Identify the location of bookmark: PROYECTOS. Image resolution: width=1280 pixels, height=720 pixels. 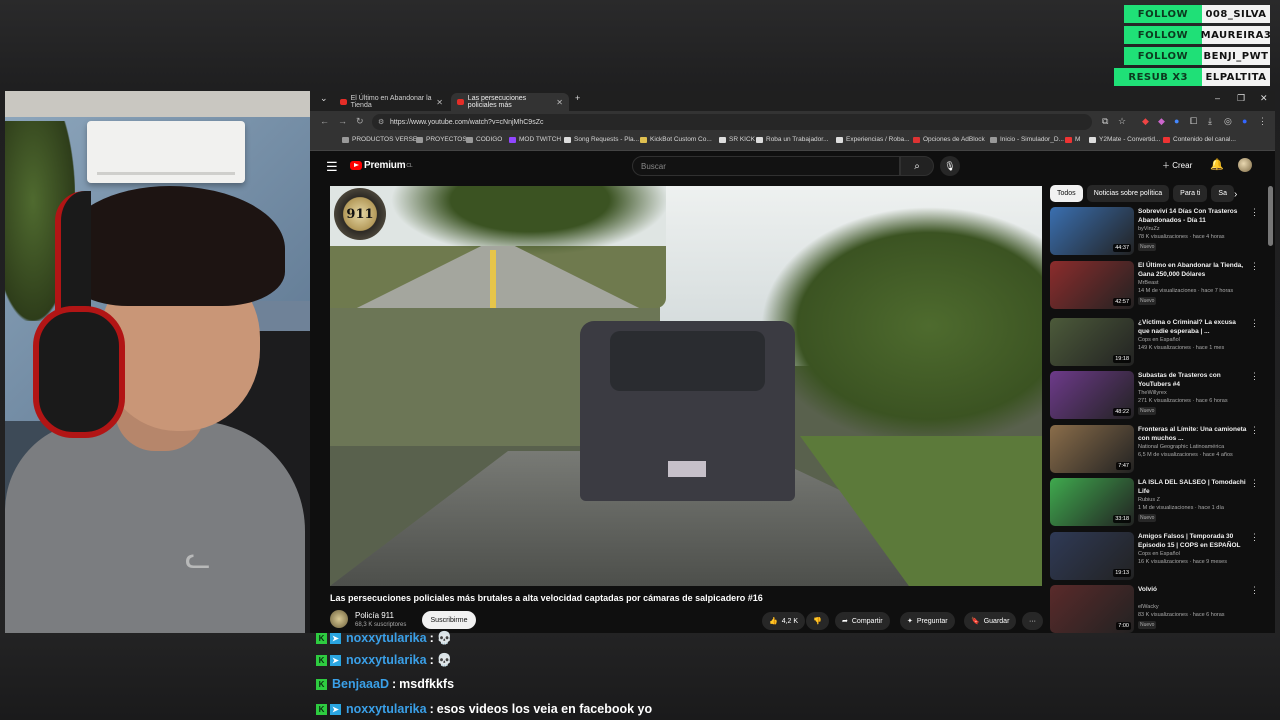
(441, 139).